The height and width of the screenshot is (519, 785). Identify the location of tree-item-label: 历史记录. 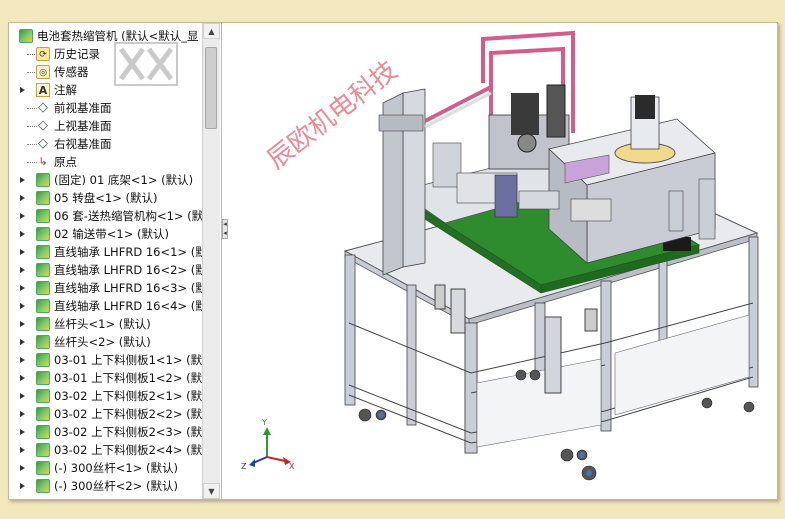
(77, 54).